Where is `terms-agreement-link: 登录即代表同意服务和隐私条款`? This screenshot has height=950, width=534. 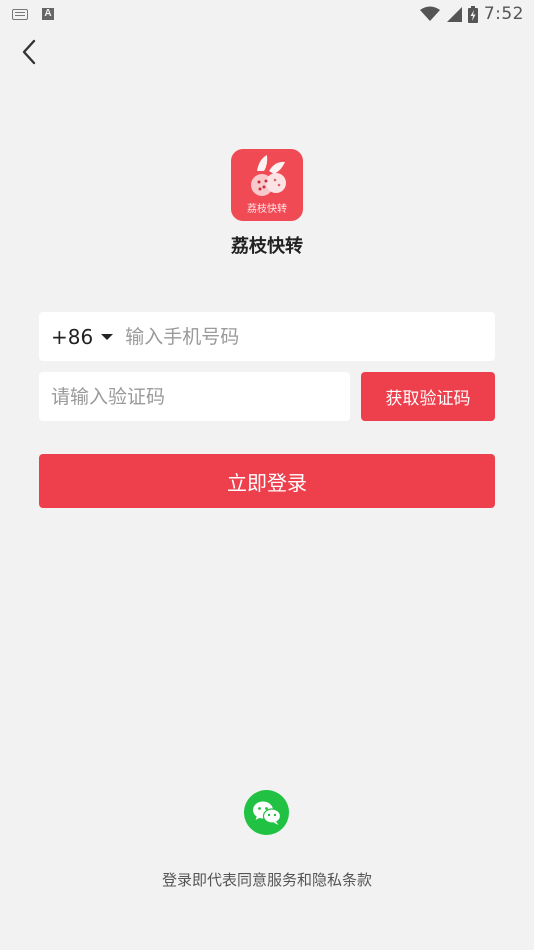 terms-agreement-link: 登录即代表同意服务和隐私条款 is located at coordinates (267, 879).